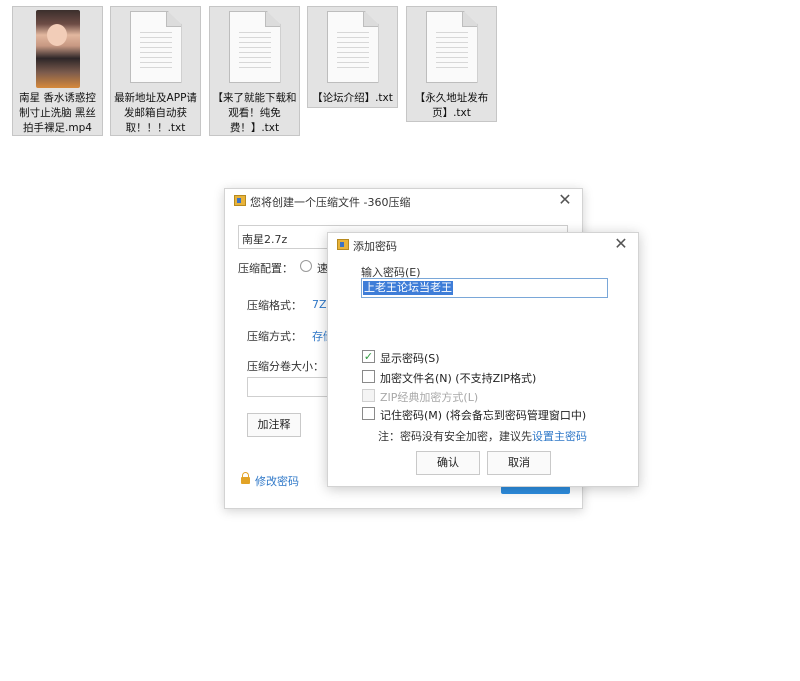  What do you see at coordinates (277, 481) in the screenshot?
I see `change-password-link: 修改密码` at bounding box center [277, 481].